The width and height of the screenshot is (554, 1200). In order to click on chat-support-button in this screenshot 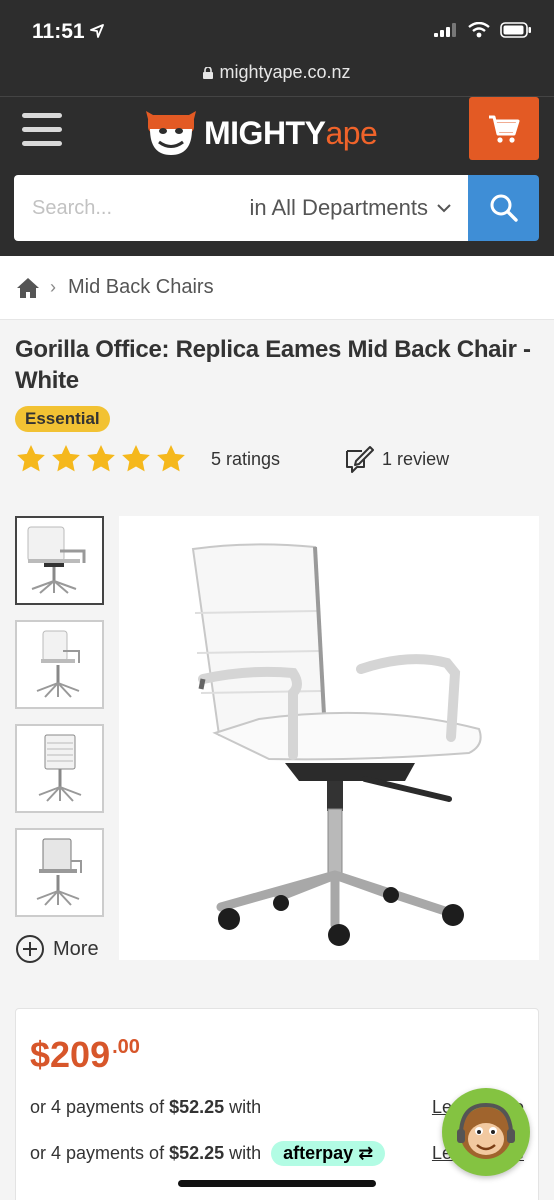, I will do `click(486, 1132)`.